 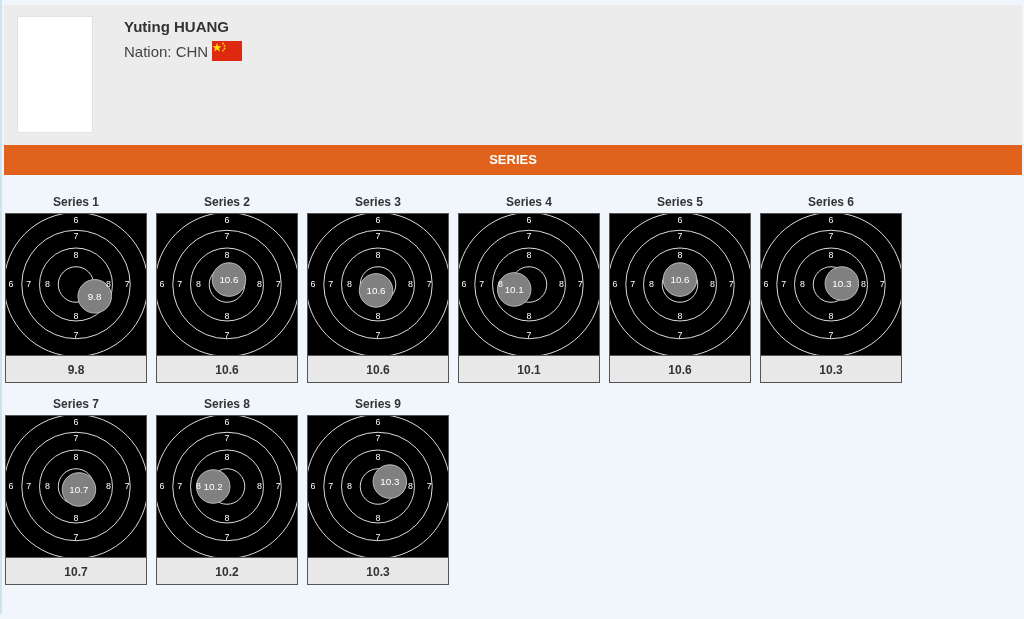 I want to click on series-title: Series 4, so click(x=528, y=203).